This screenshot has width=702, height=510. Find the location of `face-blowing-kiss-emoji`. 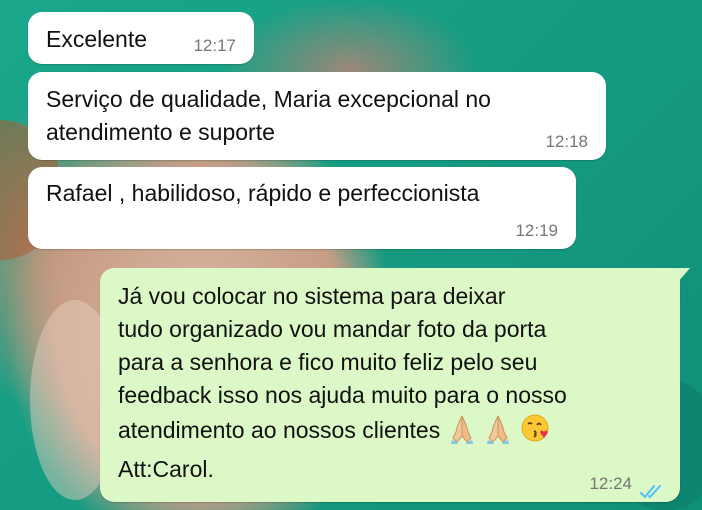

face-blowing-kiss-emoji is located at coordinates (536, 432).